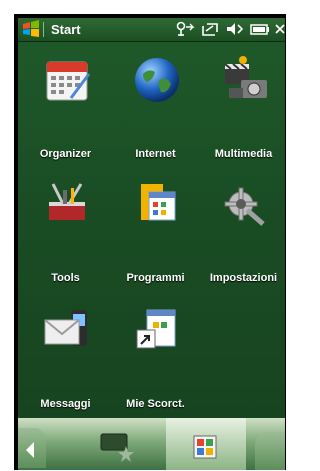 The image size is (320, 471). Describe the element at coordinates (67, 201) in the screenshot. I see `toolbox-icon` at that location.